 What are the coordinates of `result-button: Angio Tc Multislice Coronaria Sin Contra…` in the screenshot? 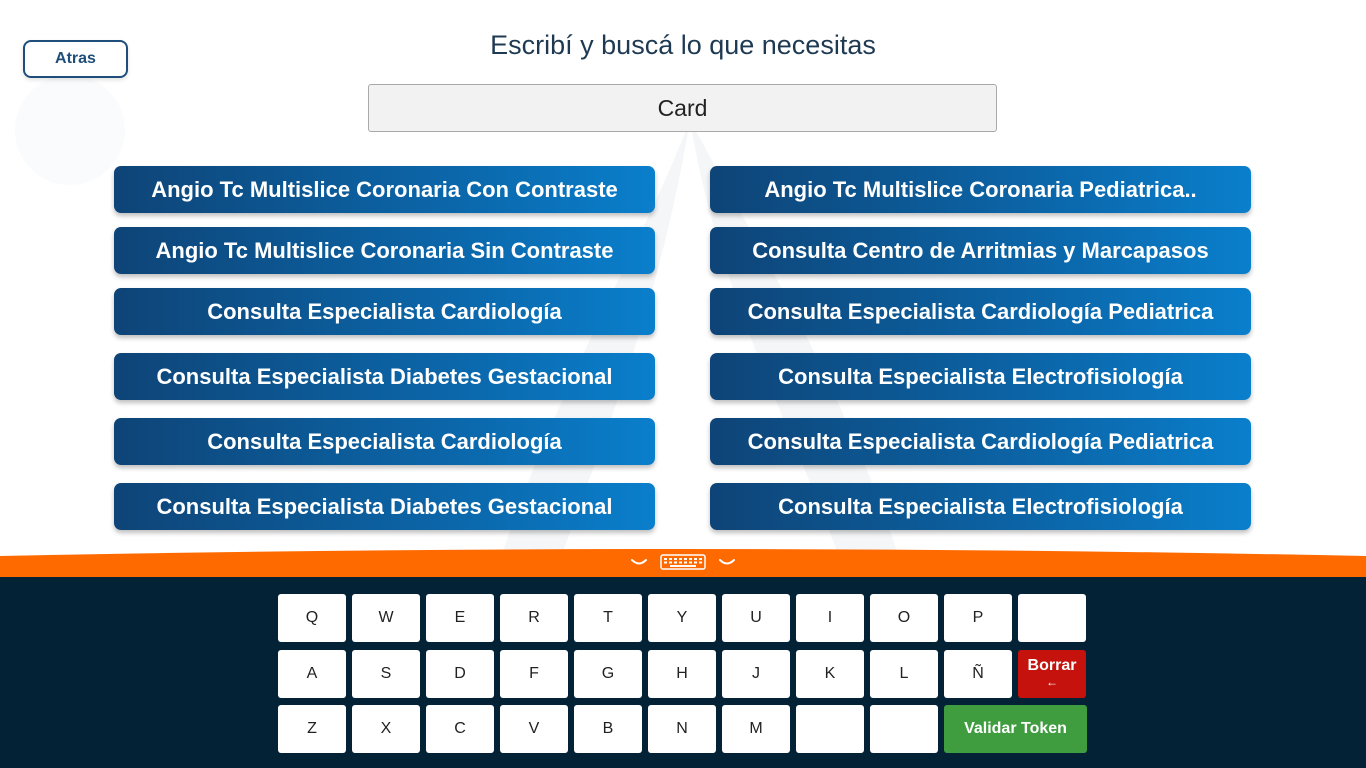 It's located at (384, 250).